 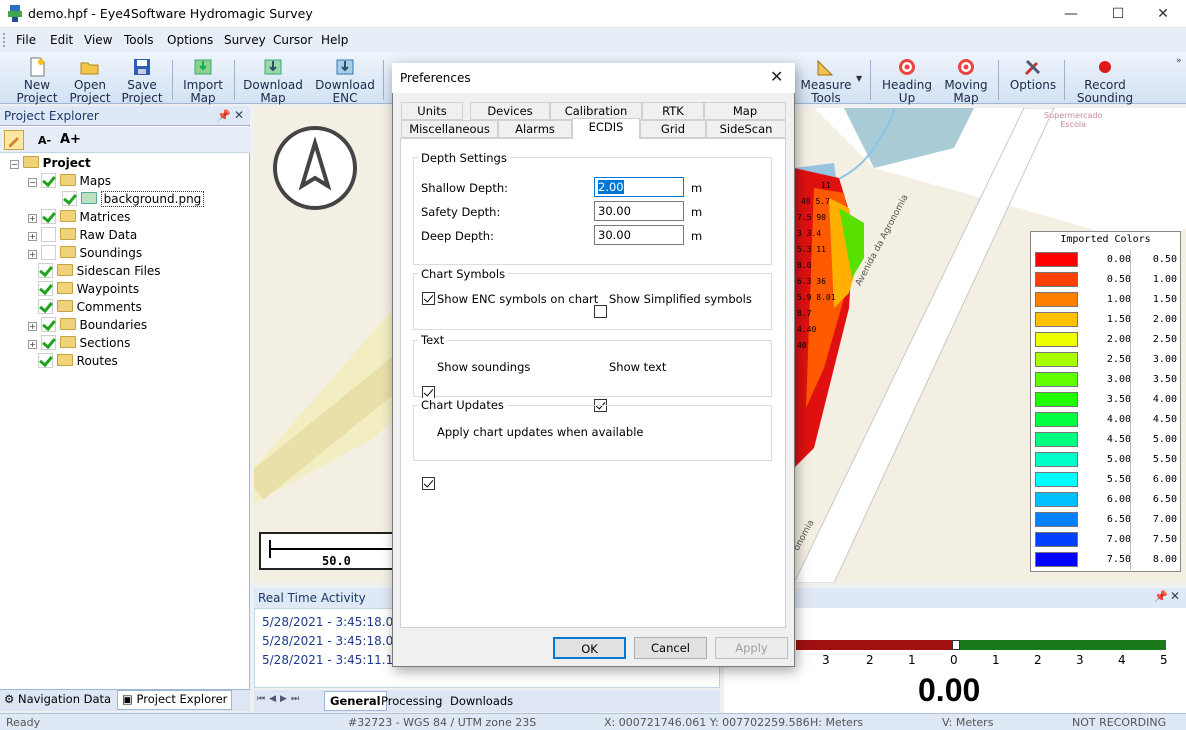 I want to click on tree-item-waypoints: Waypoints, so click(x=88, y=289).